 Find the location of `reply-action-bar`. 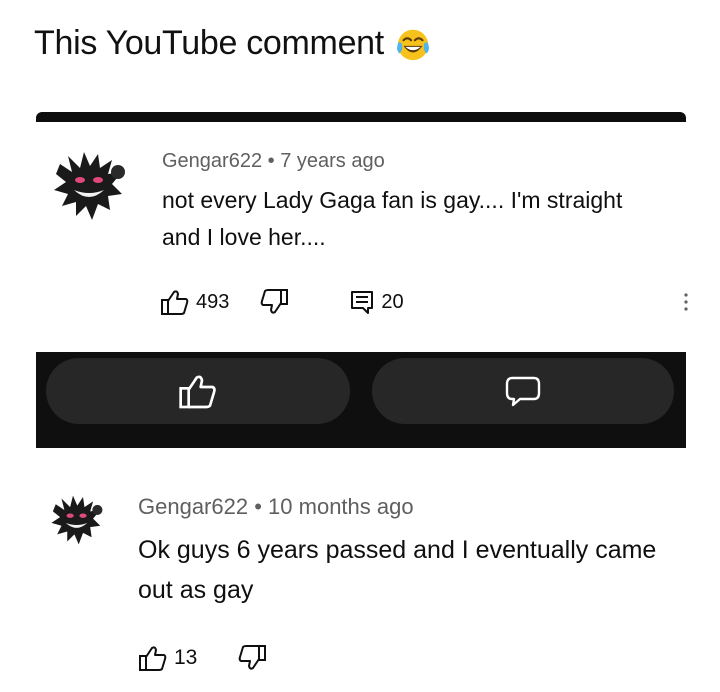

reply-action-bar is located at coordinates (361, 400).